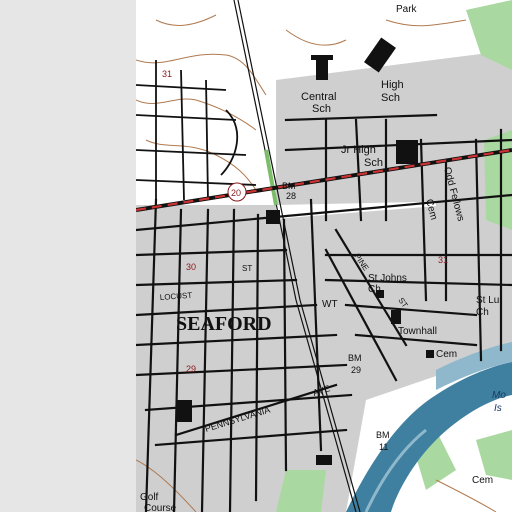 Image resolution: width=512 pixels, height=512 pixels. I want to click on course-label: Course, so click(160, 507).